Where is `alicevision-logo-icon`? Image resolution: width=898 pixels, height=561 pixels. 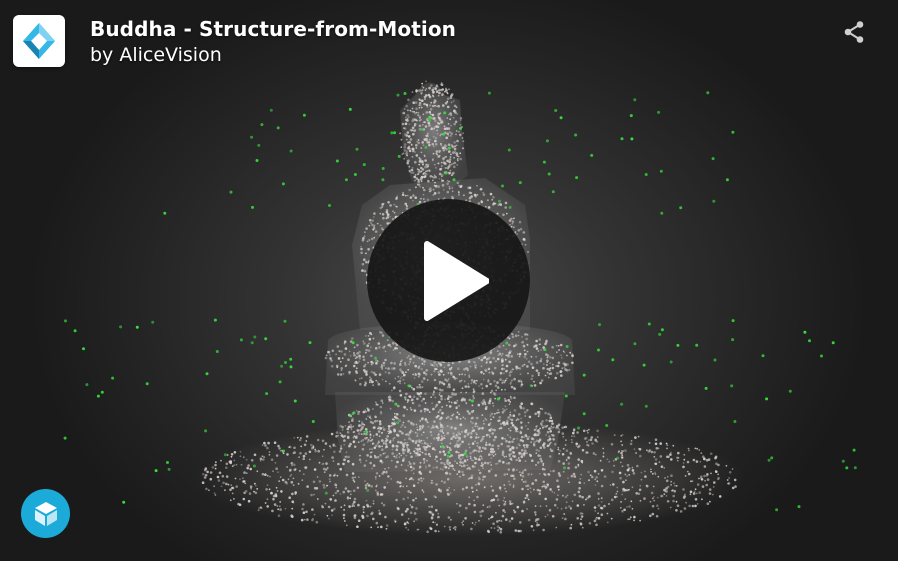
alicevision-logo-icon is located at coordinates (39, 41).